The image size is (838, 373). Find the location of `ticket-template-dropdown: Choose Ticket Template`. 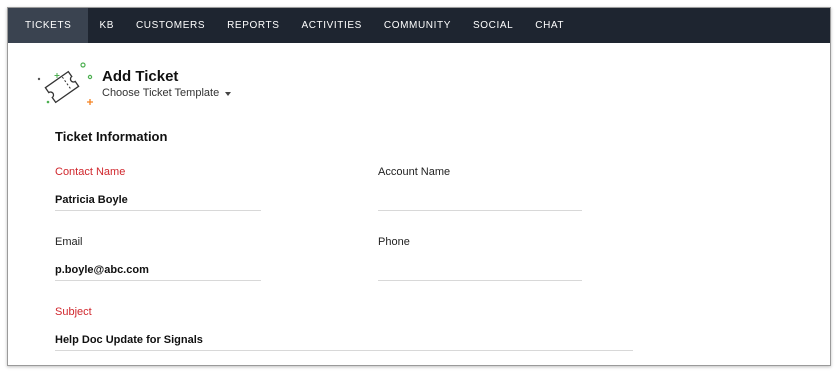

ticket-template-dropdown: Choose Ticket Template is located at coordinates (167, 93).